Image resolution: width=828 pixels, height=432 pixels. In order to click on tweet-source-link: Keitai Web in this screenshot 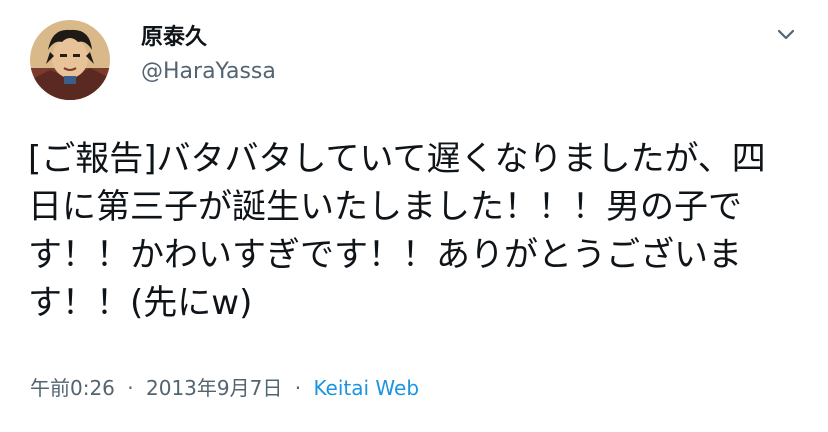, I will do `click(366, 388)`.